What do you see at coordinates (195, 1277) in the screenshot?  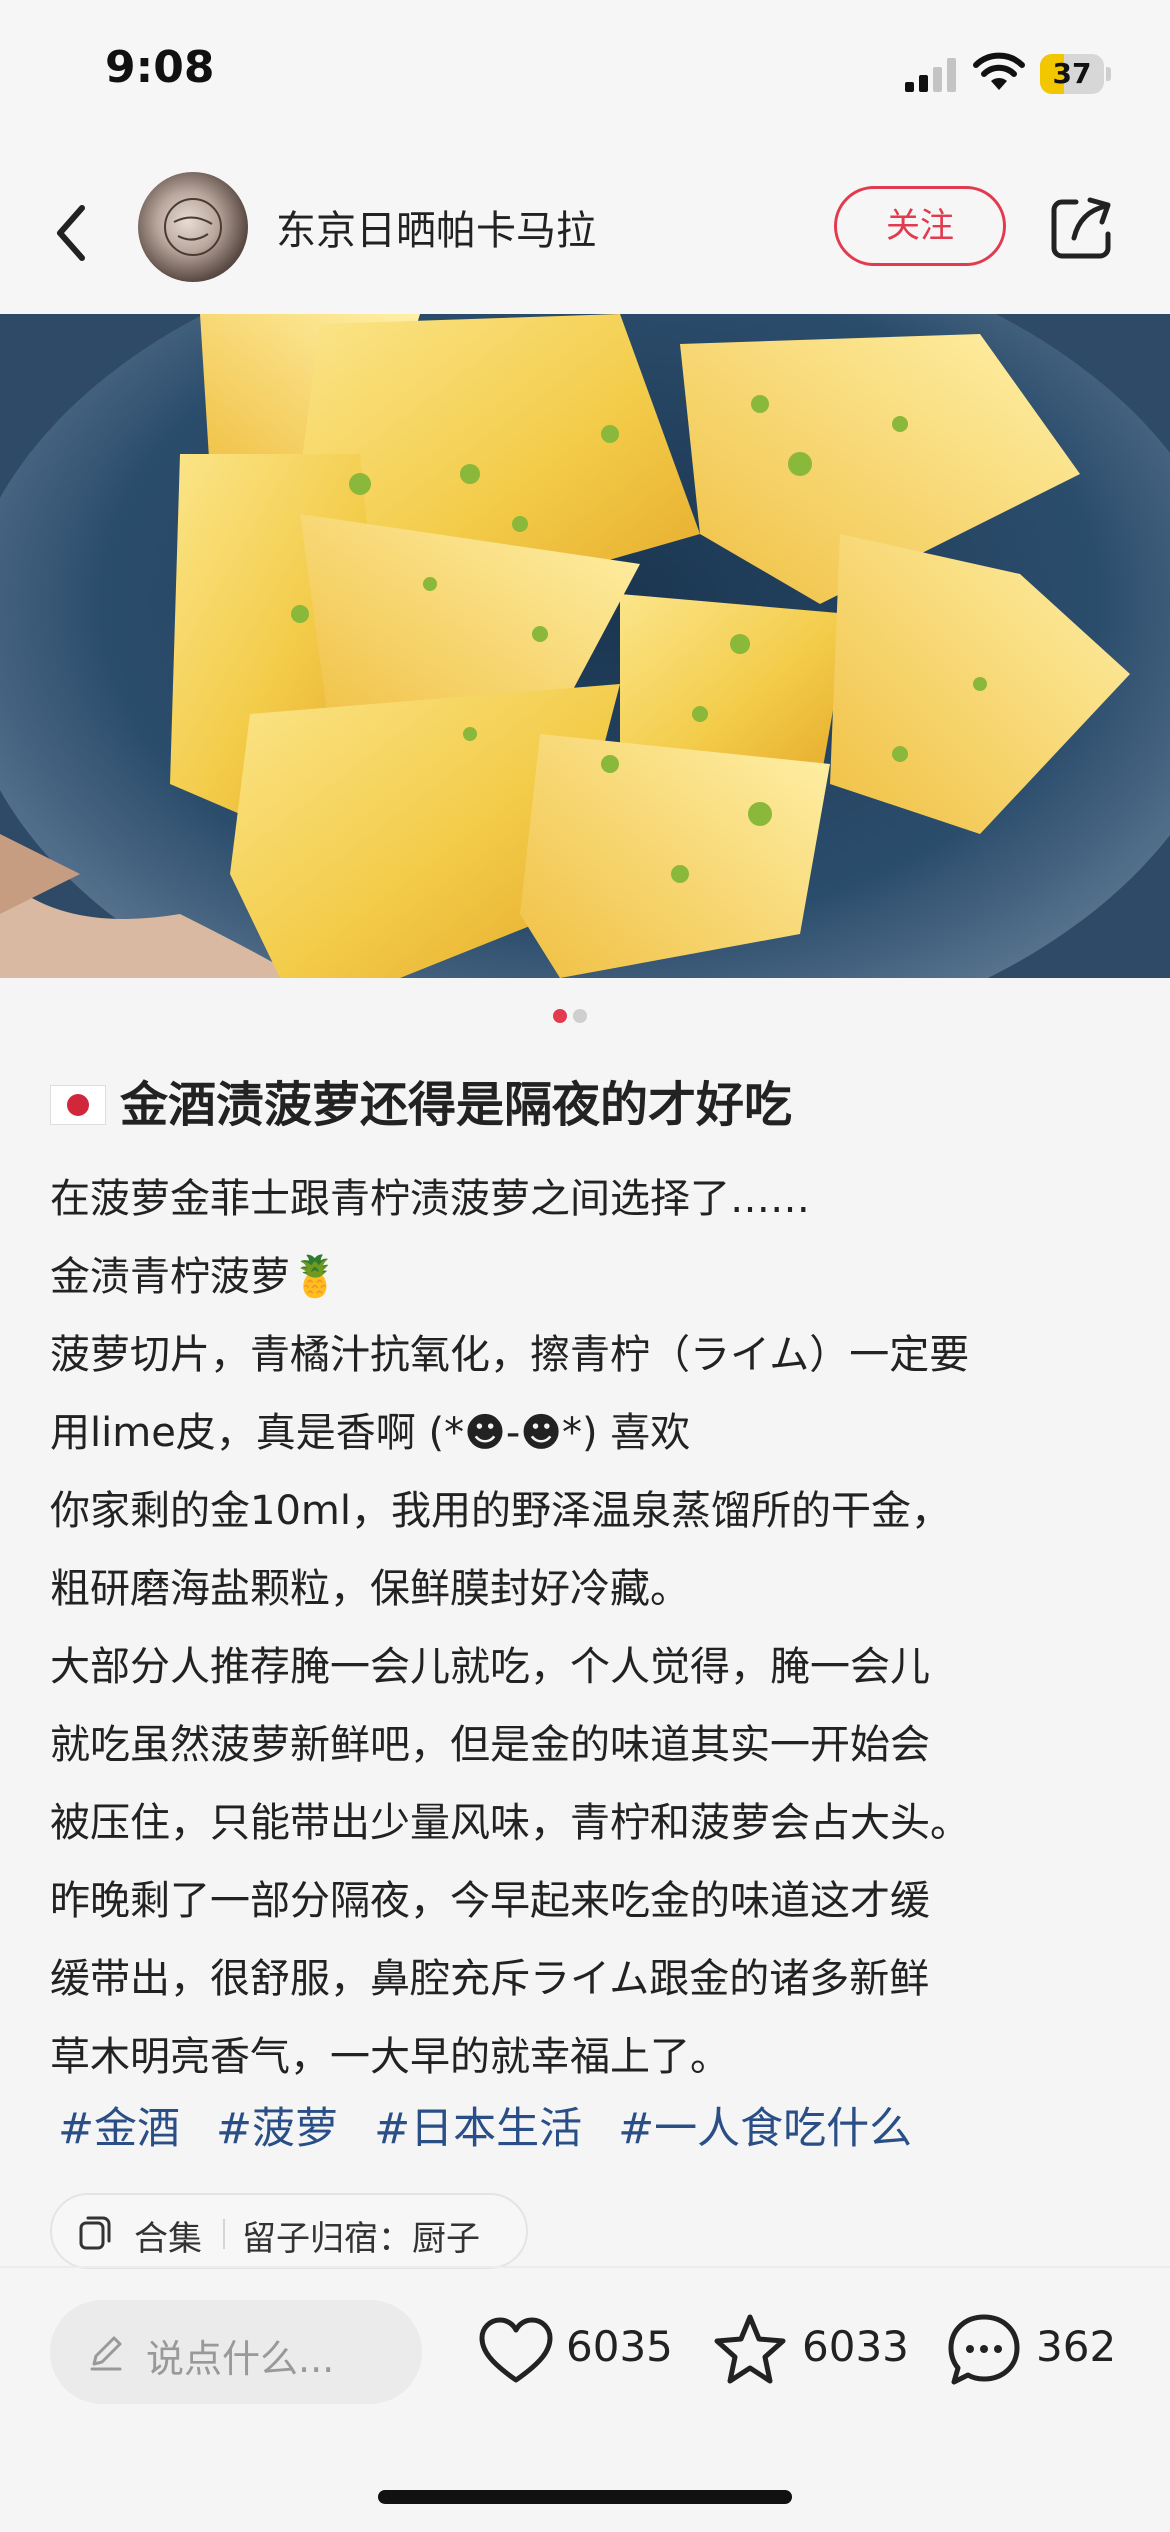 I see `post-body-line: 金渍青柠菠萝🍍` at bounding box center [195, 1277].